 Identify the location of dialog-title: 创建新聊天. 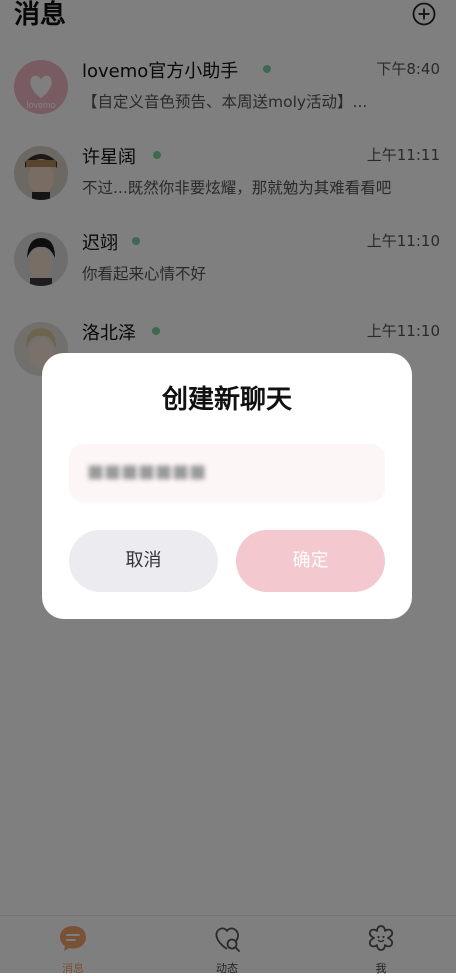
(226, 400).